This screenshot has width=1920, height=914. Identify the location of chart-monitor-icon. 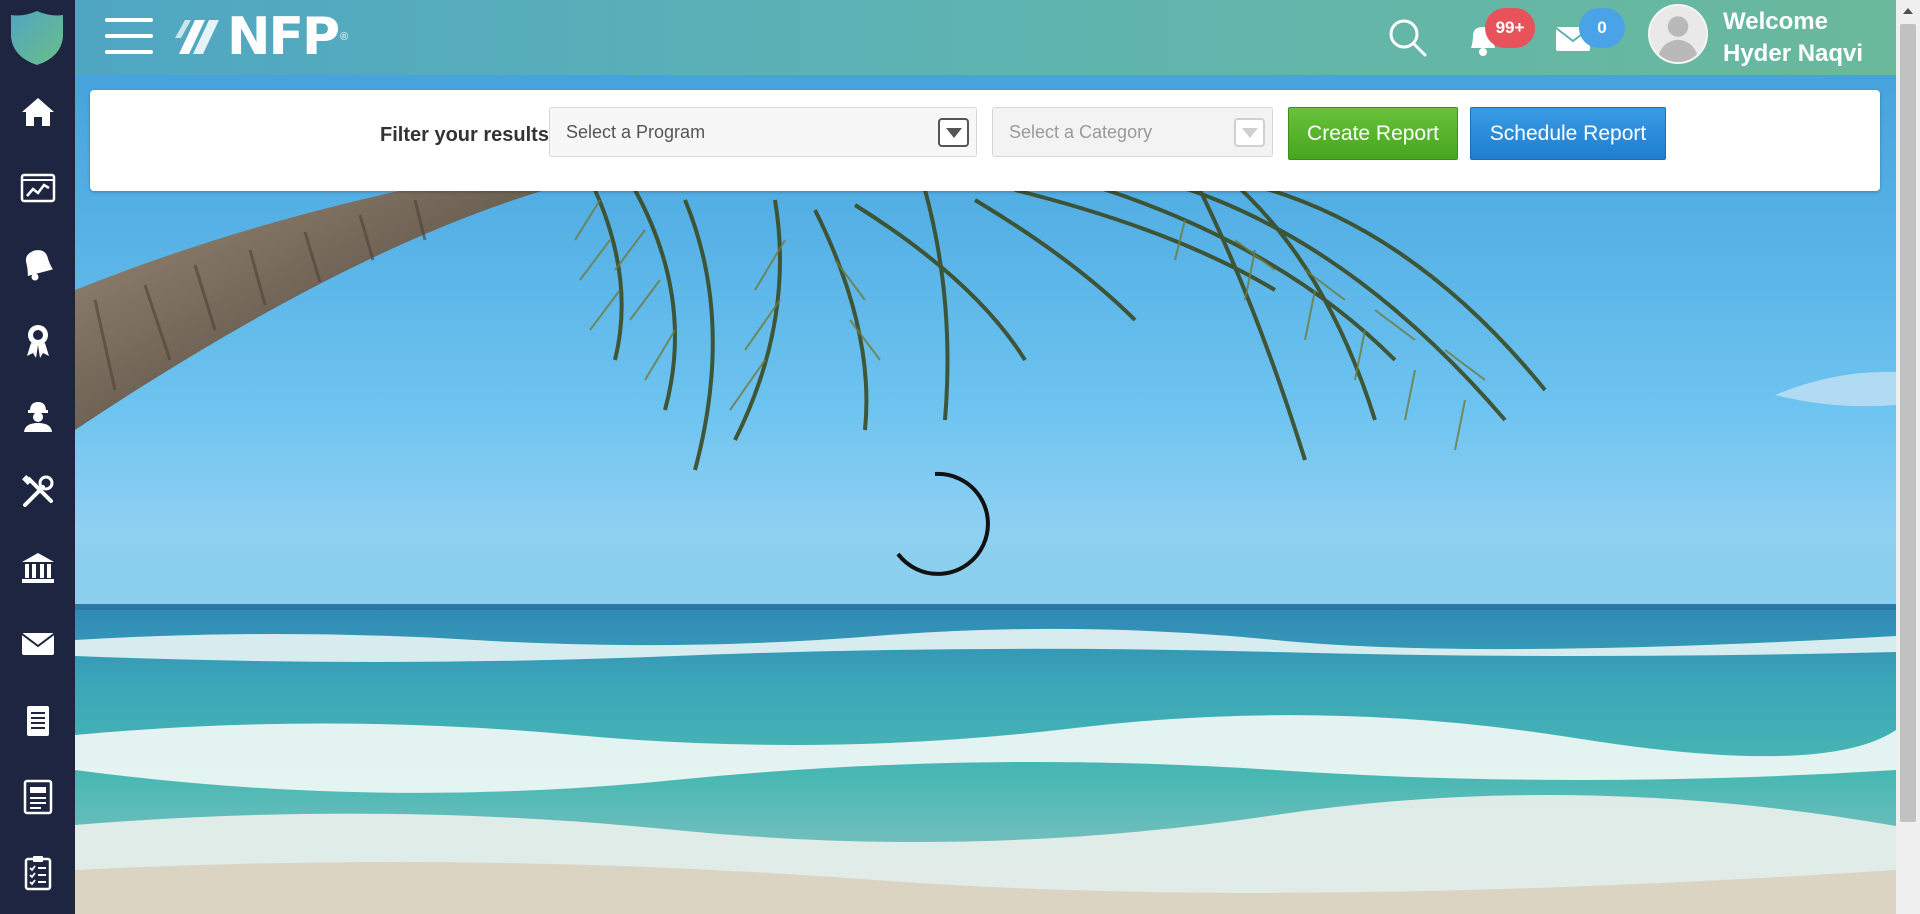
(37, 188).